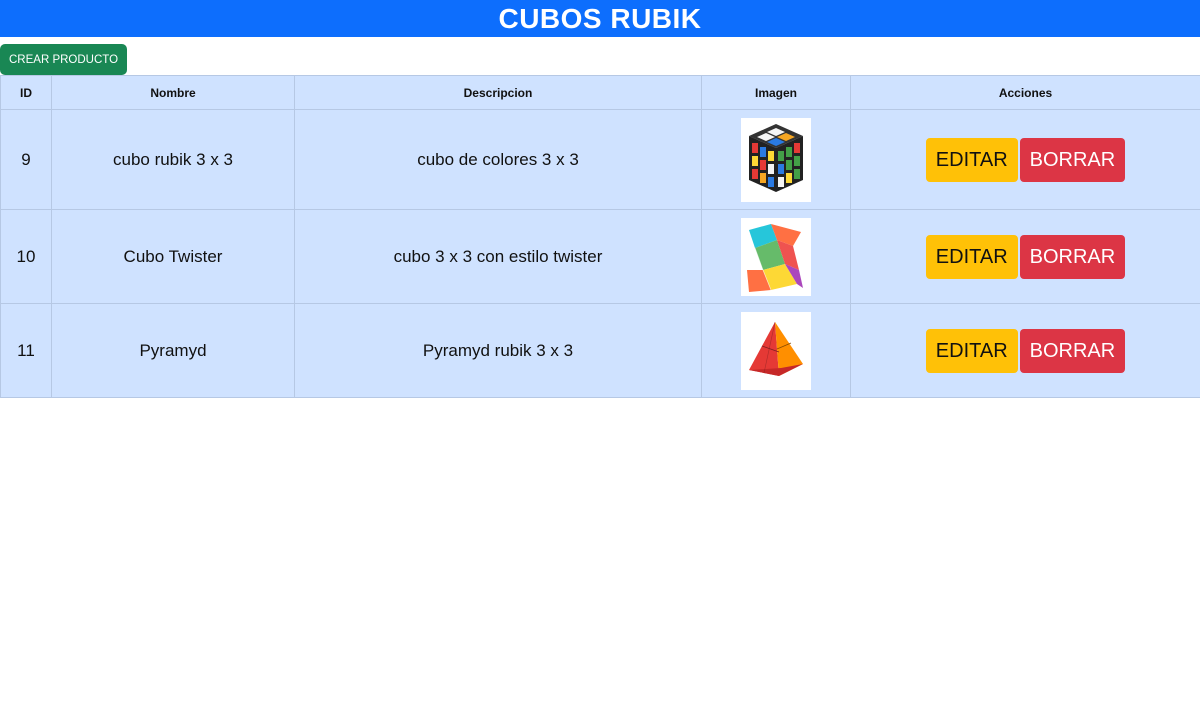 The width and height of the screenshot is (1200, 720). I want to click on cell-id: 9, so click(26, 159).